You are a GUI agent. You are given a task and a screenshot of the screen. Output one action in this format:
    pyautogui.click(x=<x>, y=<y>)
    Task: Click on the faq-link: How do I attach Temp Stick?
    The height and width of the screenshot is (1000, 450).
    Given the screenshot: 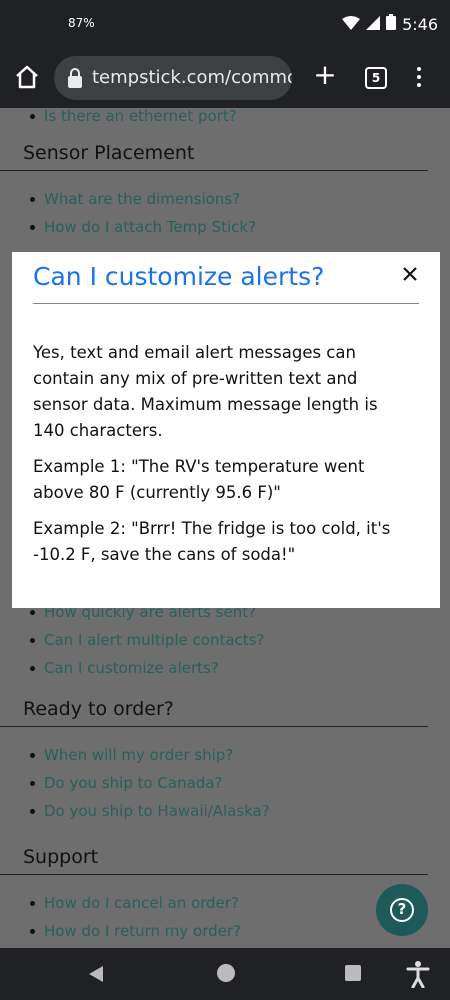 What is the action you would take?
    pyautogui.click(x=238, y=227)
    